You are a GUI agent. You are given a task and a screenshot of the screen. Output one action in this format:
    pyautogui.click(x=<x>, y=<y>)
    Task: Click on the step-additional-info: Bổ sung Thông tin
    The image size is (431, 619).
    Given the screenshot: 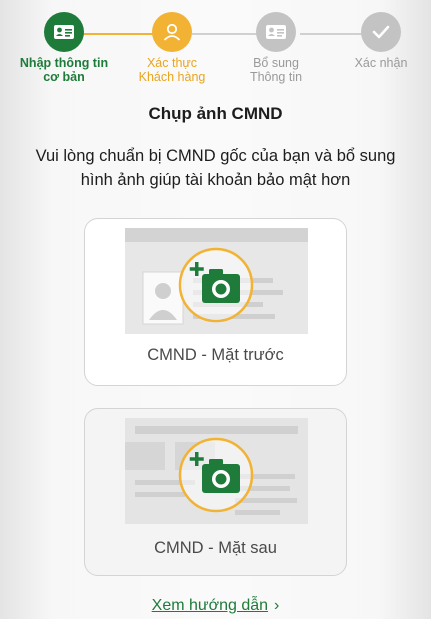 What is the action you would take?
    pyautogui.click(x=276, y=48)
    